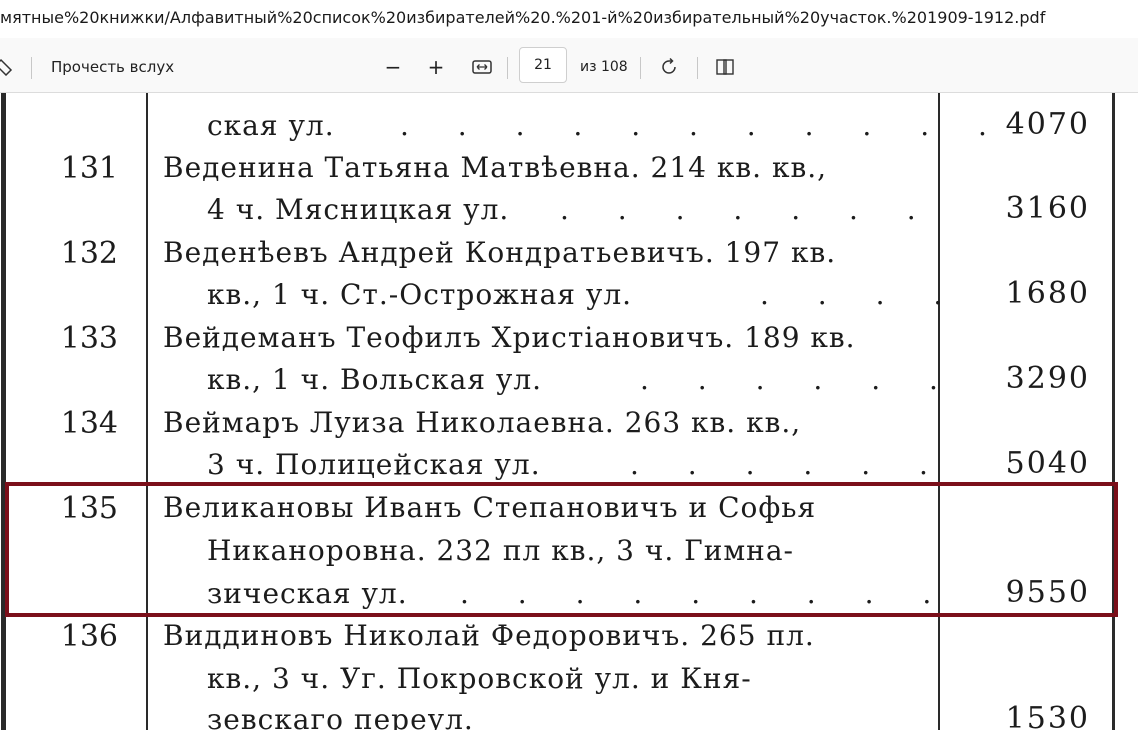 The width and height of the screenshot is (1138, 730). I want to click on leader-dots: . . . . . . ., so click(748, 209).